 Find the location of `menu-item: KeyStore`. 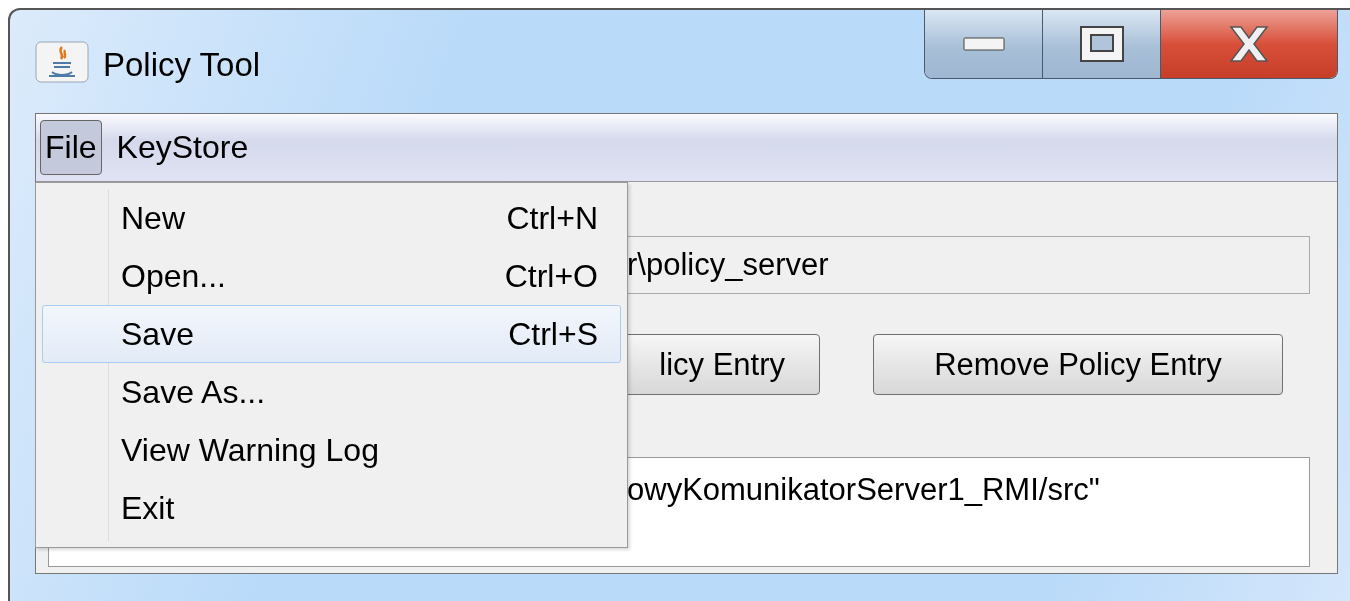

menu-item: KeyStore is located at coordinates (182, 147).